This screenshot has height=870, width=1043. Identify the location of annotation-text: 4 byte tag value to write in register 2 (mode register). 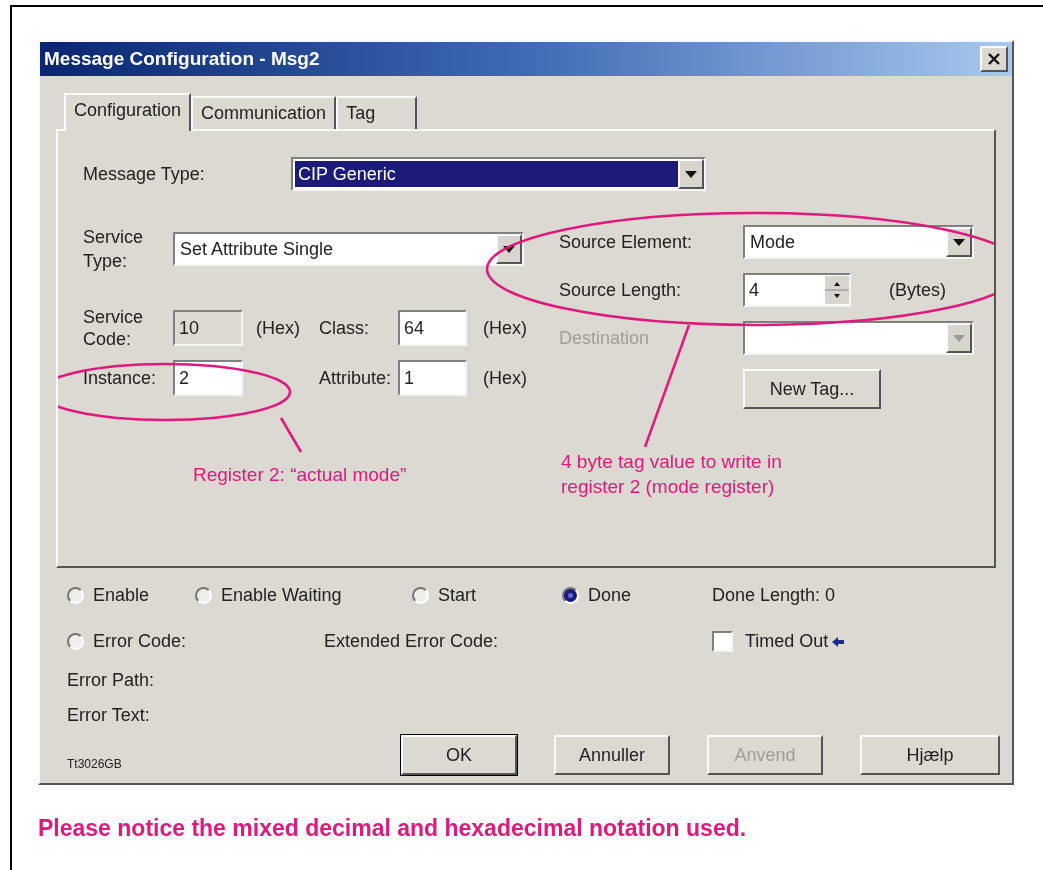
(672, 474).